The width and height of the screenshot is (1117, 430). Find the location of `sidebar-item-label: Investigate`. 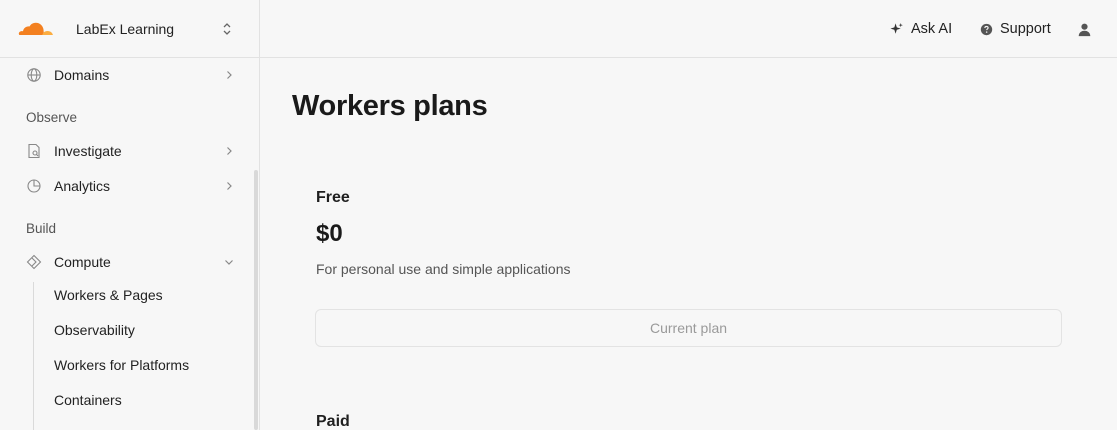

sidebar-item-label: Investigate is located at coordinates (88, 151).